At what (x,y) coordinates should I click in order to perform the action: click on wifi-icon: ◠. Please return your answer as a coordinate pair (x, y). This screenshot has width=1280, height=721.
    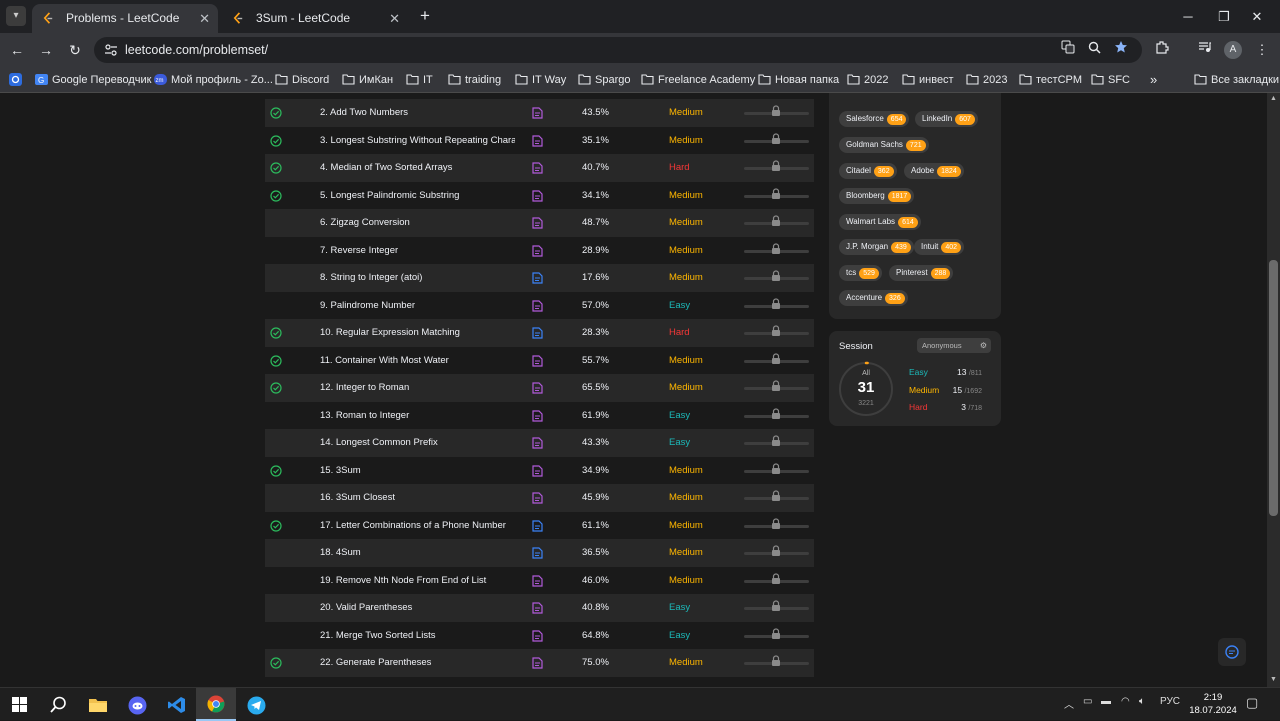
    Looking at the image, I should click on (1125, 701).